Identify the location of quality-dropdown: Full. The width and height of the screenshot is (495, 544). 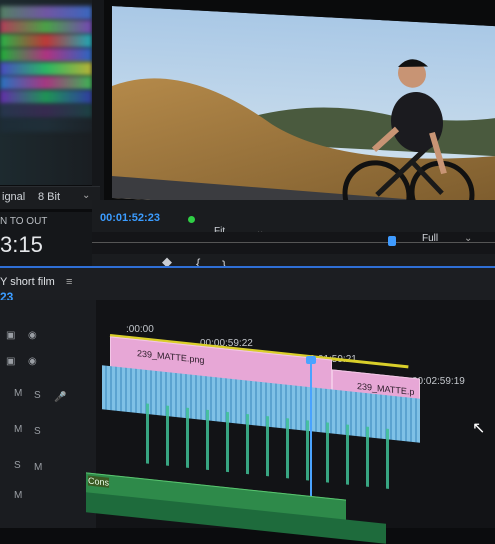
(430, 238).